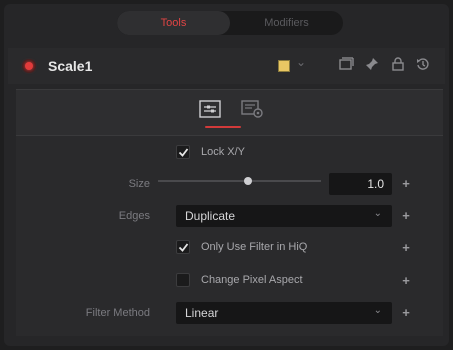 This screenshot has height=350, width=453. I want to click on size-plus-icon: +, so click(406, 184).